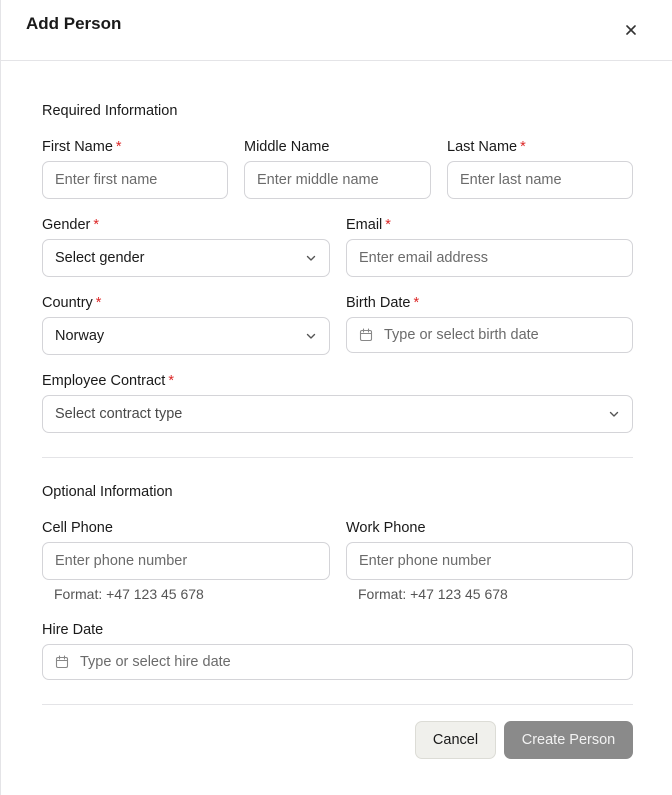 The image size is (672, 795). What do you see at coordinates (568, 740) in the screenshot?
I see `create-person-button: Create Person` at bounding box center [568, 740].